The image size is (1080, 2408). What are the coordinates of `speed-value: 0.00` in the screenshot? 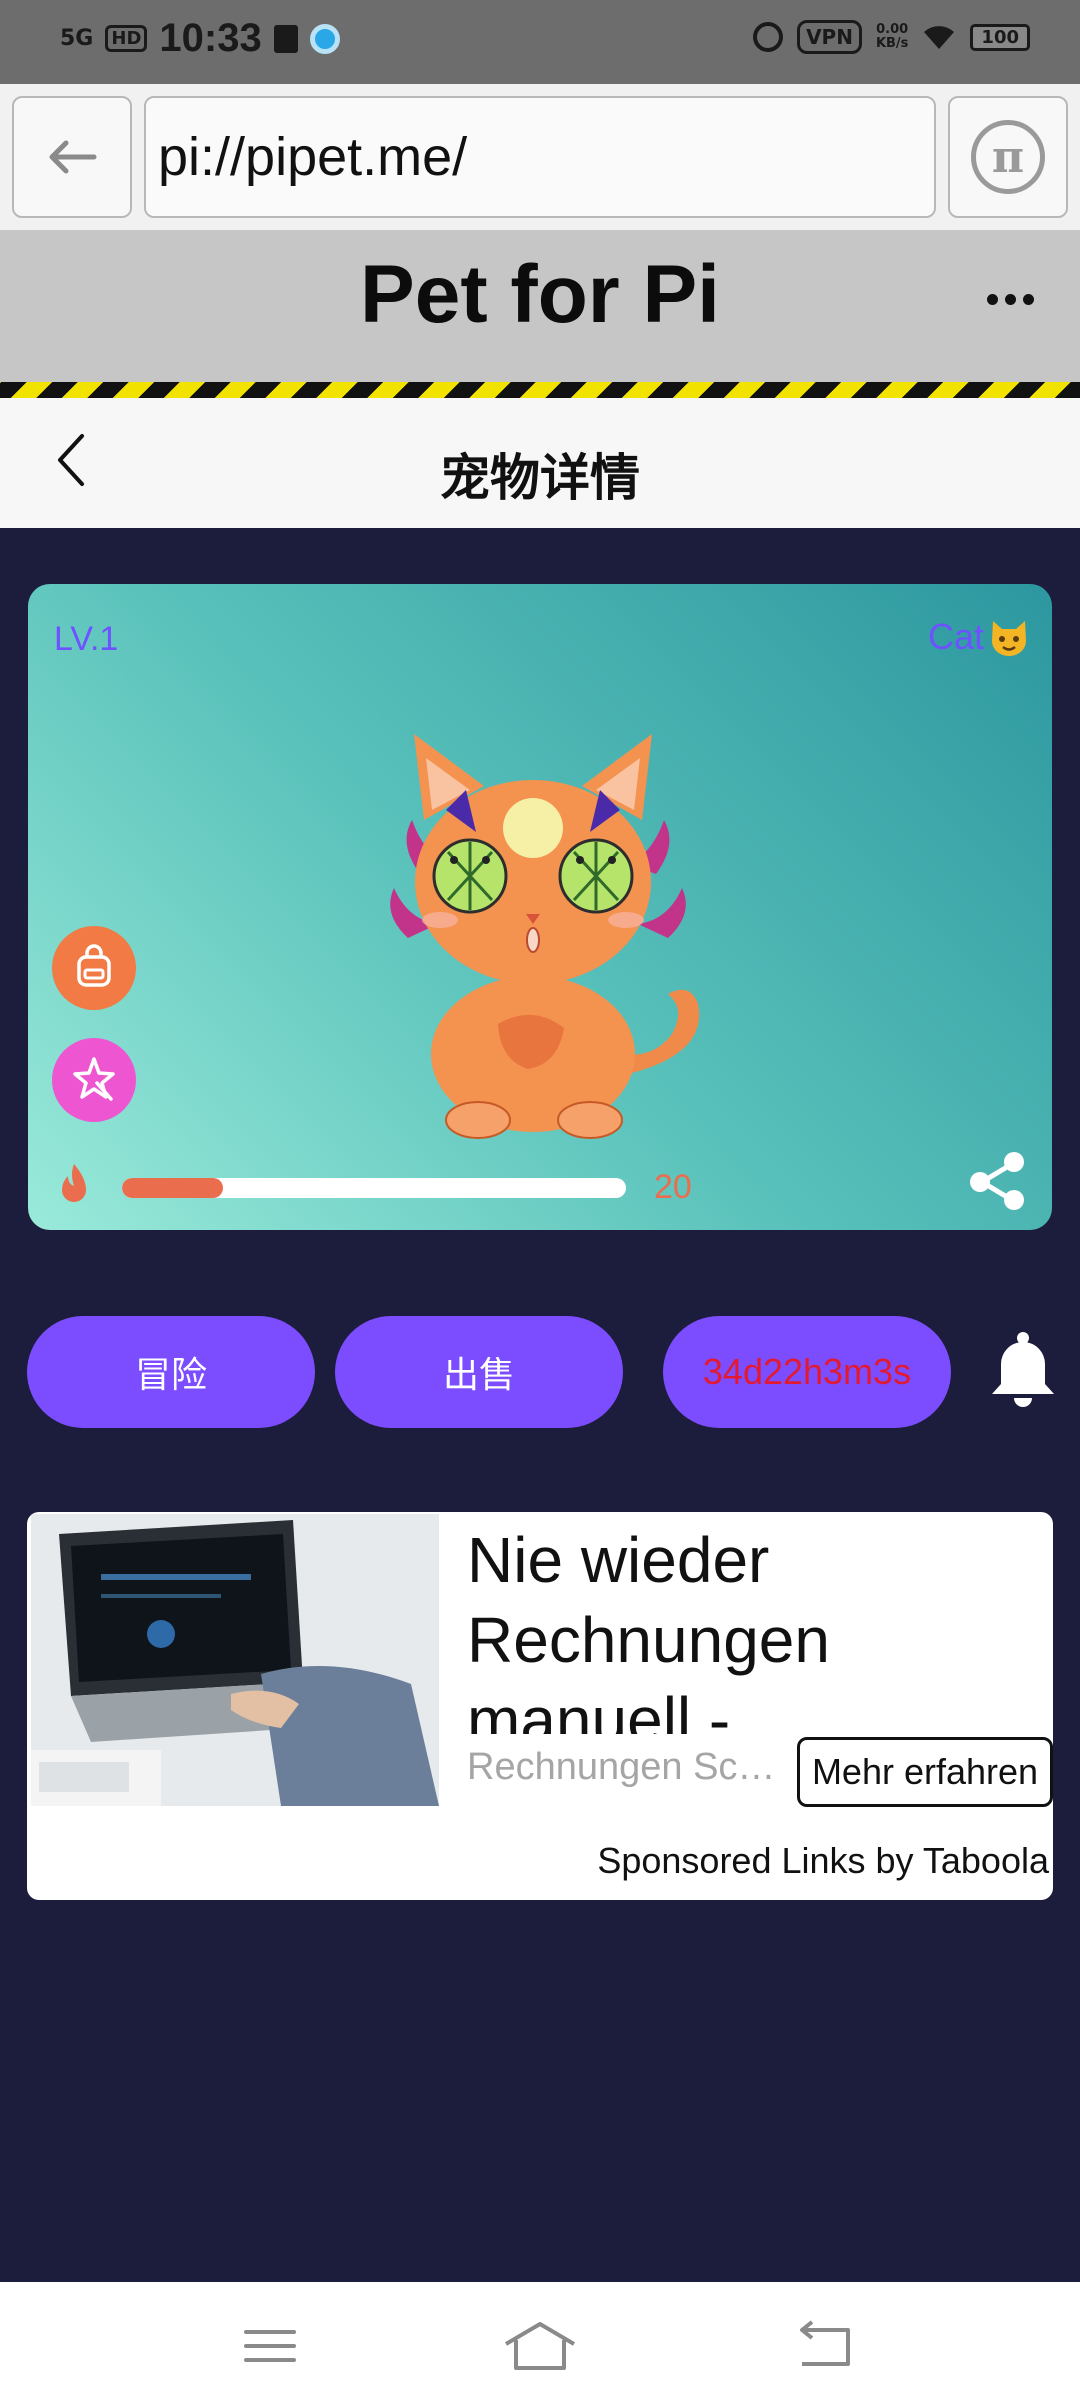 It's located at (892, 29).